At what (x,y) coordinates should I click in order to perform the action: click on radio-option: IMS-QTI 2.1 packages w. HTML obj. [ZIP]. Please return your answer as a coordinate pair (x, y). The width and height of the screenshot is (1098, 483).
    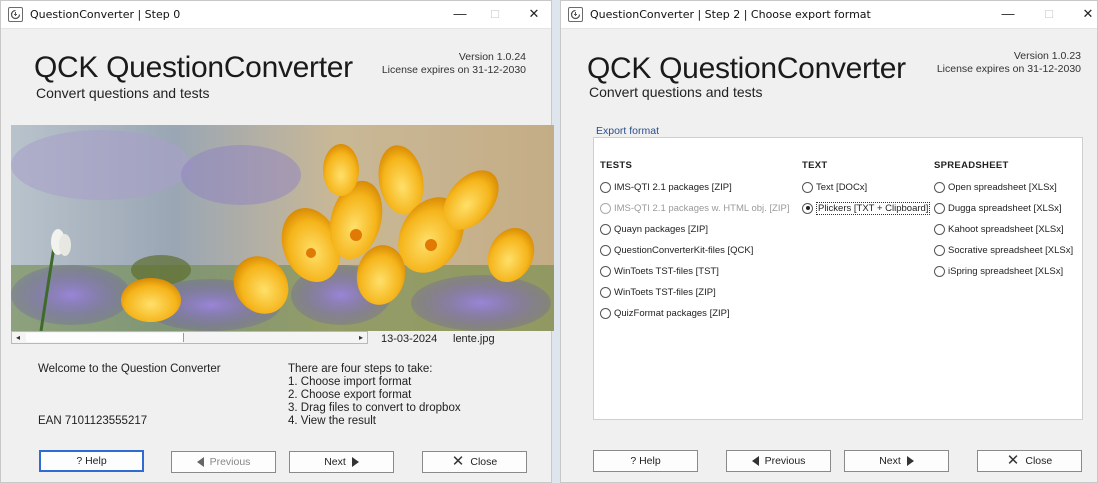
    Looking at the image, I should click on (694, 208).